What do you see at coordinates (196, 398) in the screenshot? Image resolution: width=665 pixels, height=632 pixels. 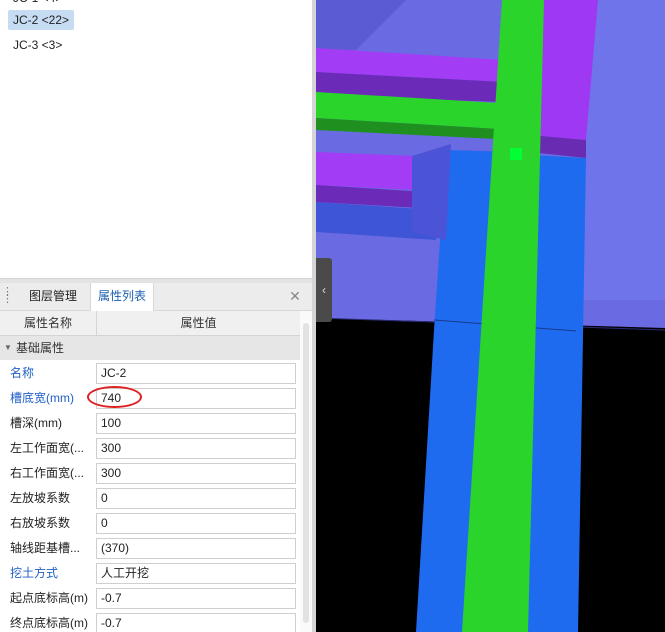 I see `property-value-field: 740` at bounding box center [196, 398].